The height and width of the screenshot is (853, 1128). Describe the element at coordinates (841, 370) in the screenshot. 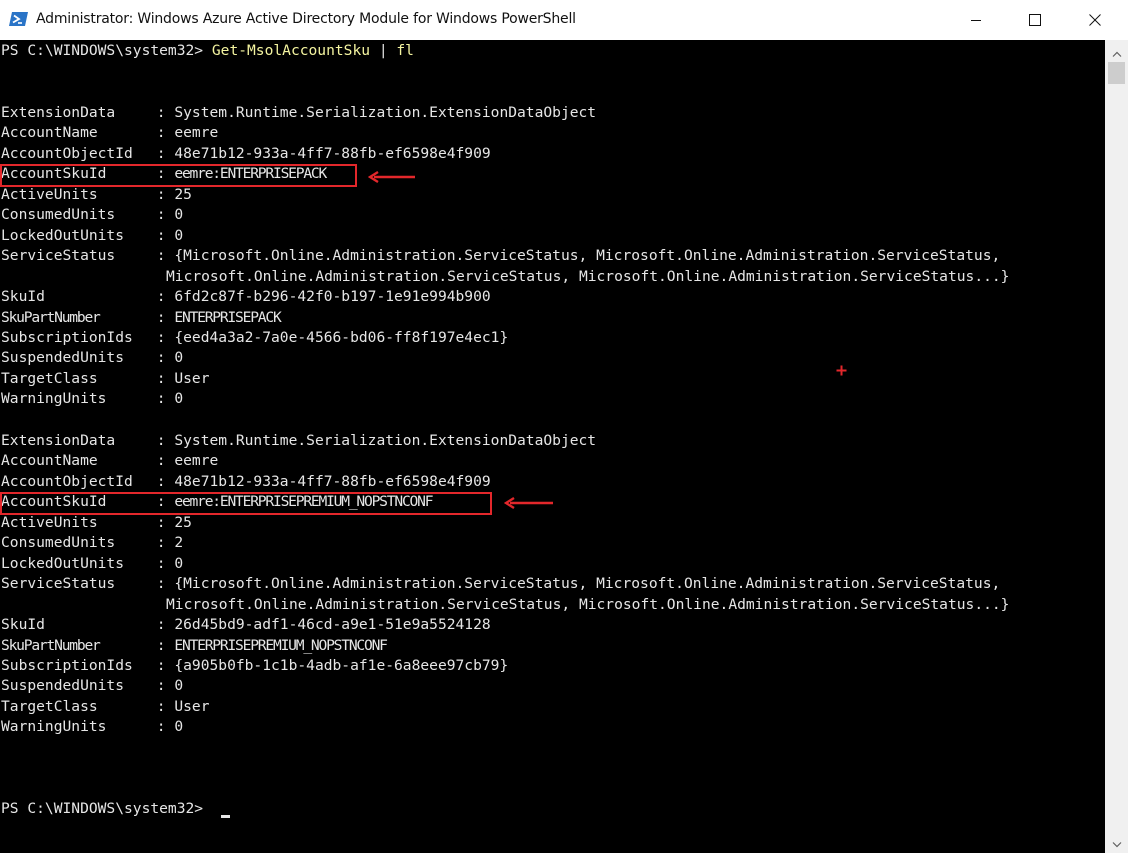

I see `plus-marker-icon` at that location.